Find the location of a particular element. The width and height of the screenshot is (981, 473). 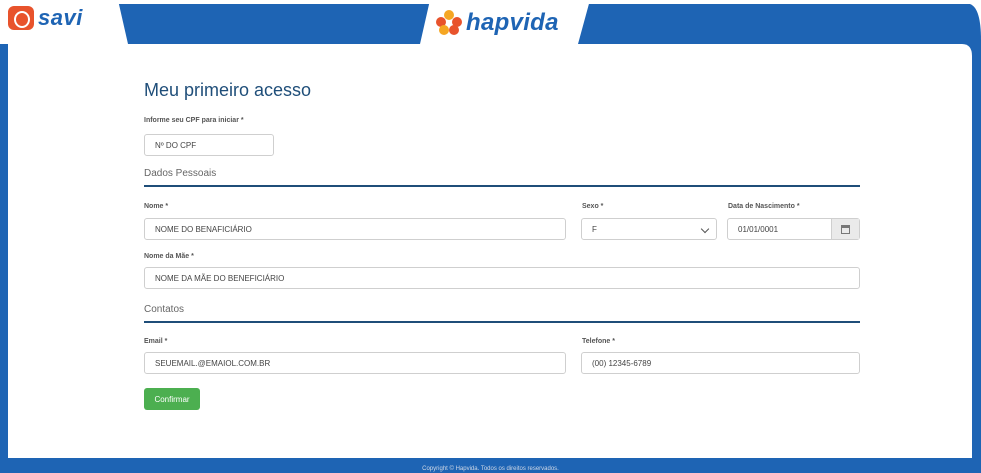

nome-label: Nome * is located at coordinates (156, 206).